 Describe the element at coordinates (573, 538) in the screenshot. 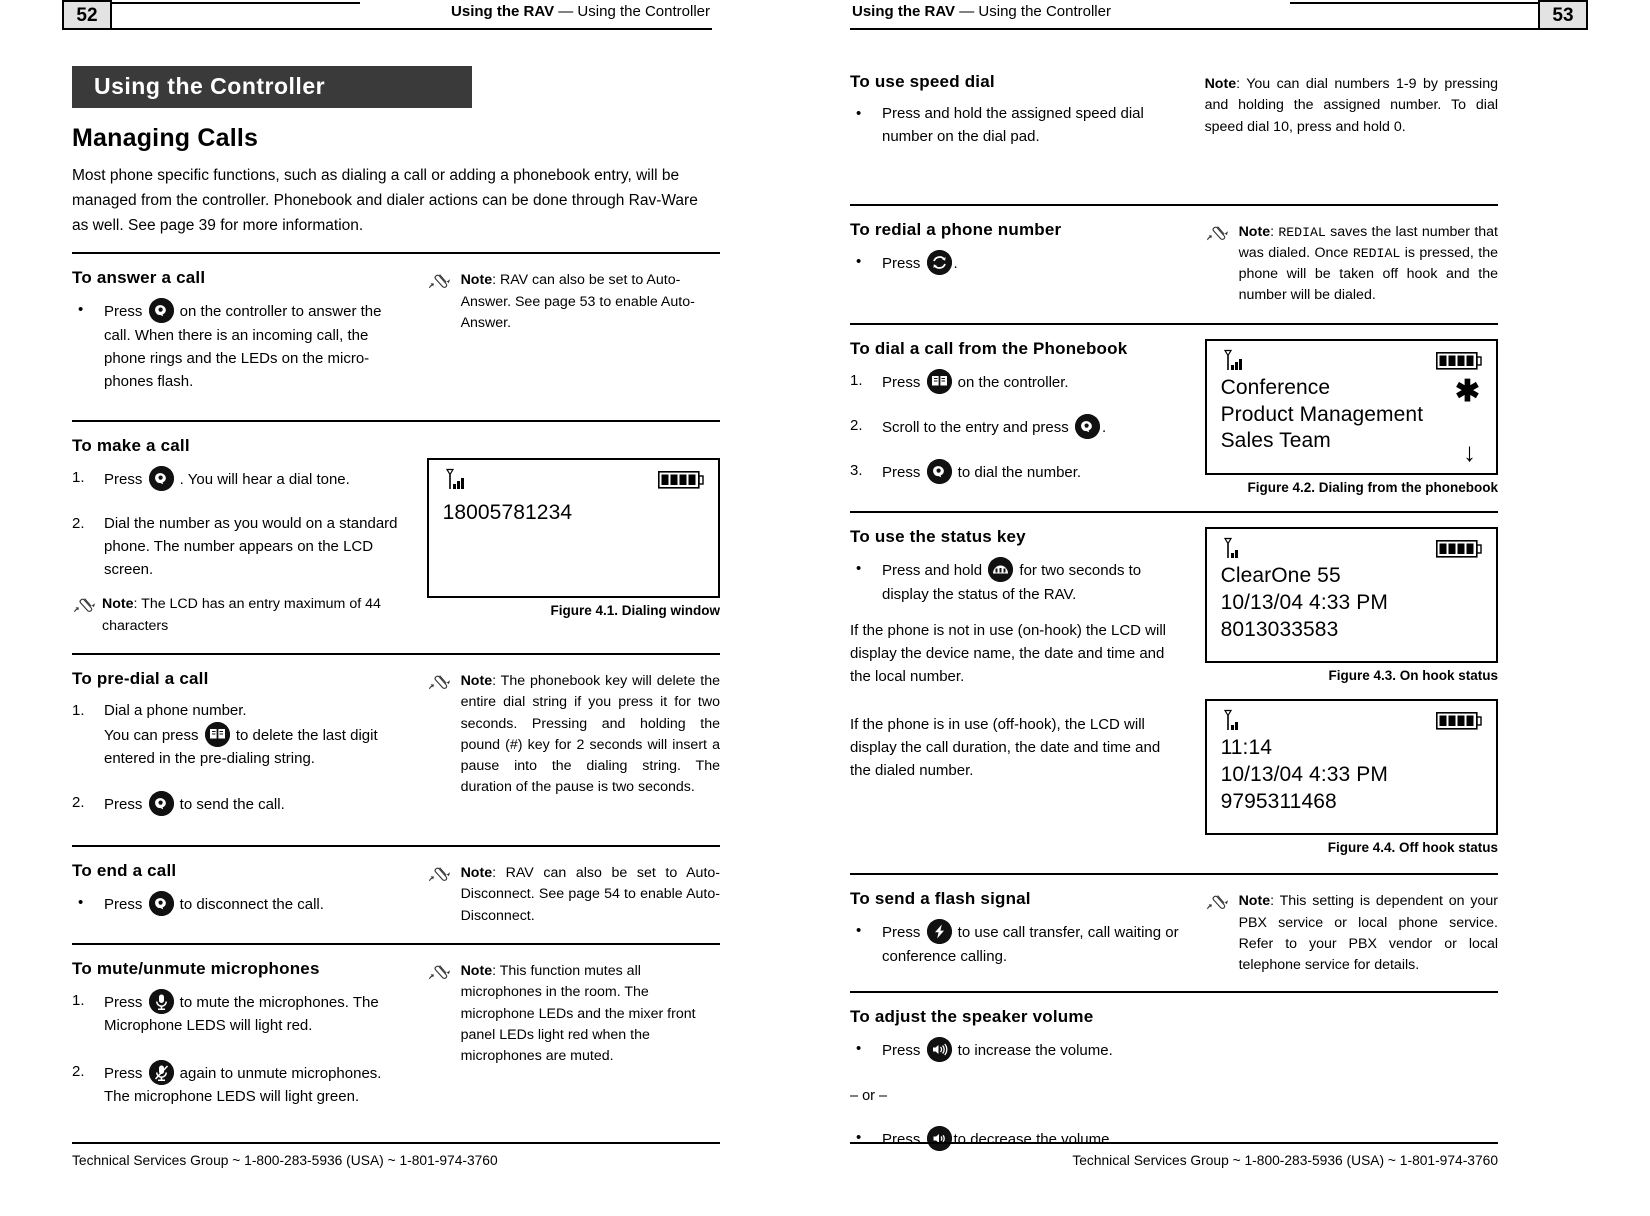

I see `figure-4-1: 18005781234 Figure 4.1. Dialing window` at that location.